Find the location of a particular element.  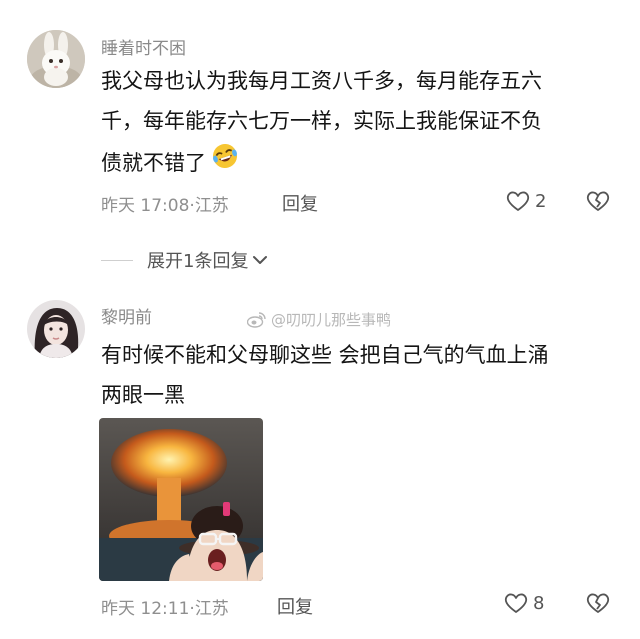

comment-time: 昨天 17:08 is located at coordinates (145, 206).